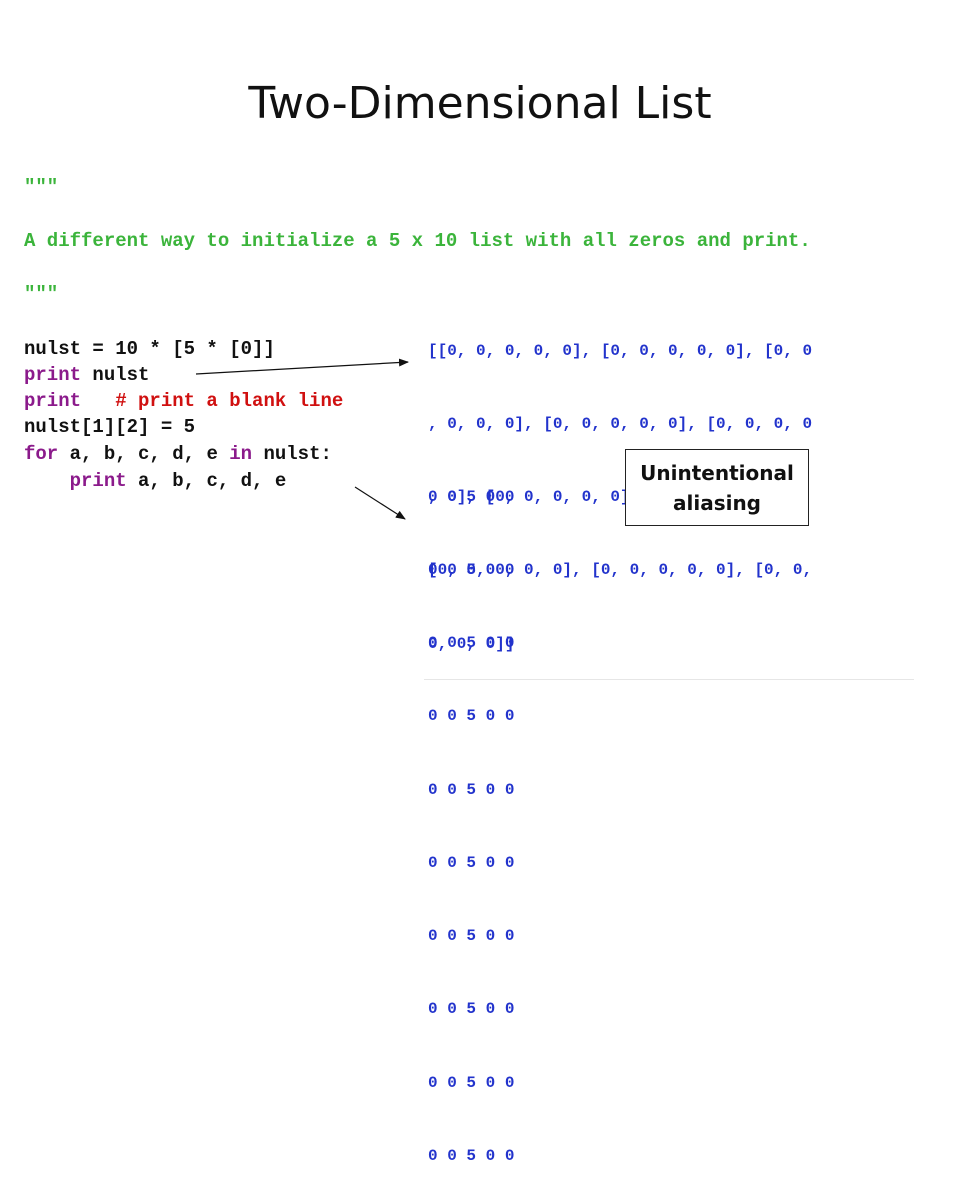 This screenshot has height=1193, width=960. What do you see at coordinates (380, 503) in the screenshot?
I see `arrow-to-row-output` at bounding box center [380, 503].